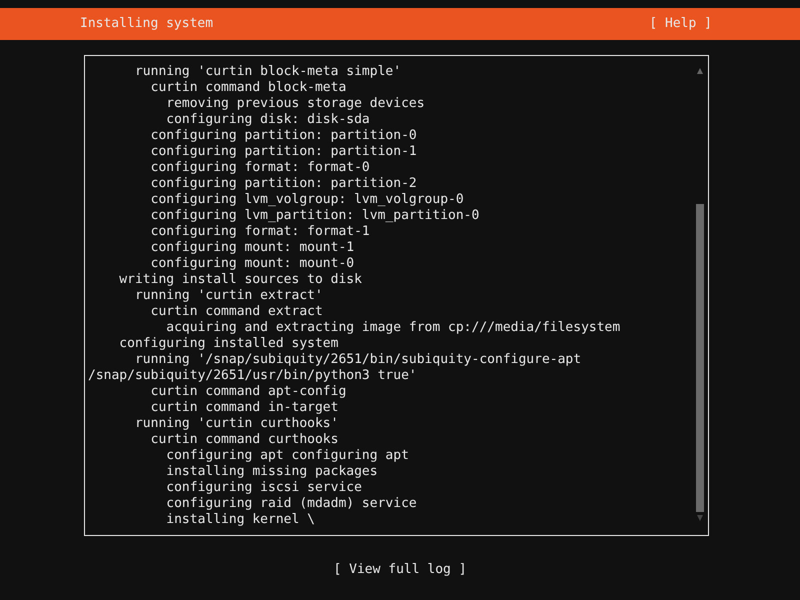 Image resolution: width=800 pixels, height=600 pixels. Describe the element at coordinates (244, 440) in the screenshot. I see `log-line: curtin command curthooks` at that location.